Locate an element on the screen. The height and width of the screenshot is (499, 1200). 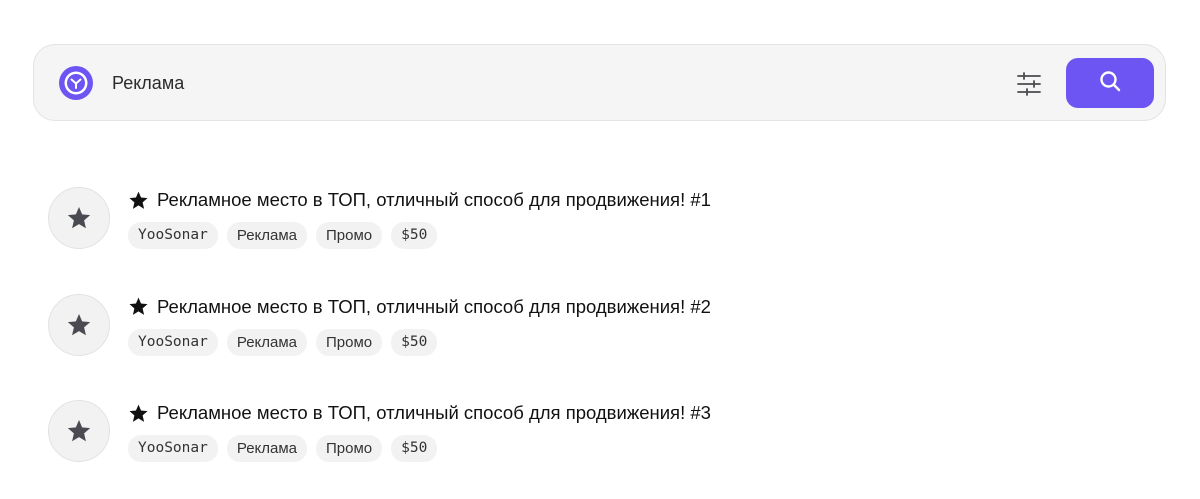
search-icon is located at coordinates (1110, 83).